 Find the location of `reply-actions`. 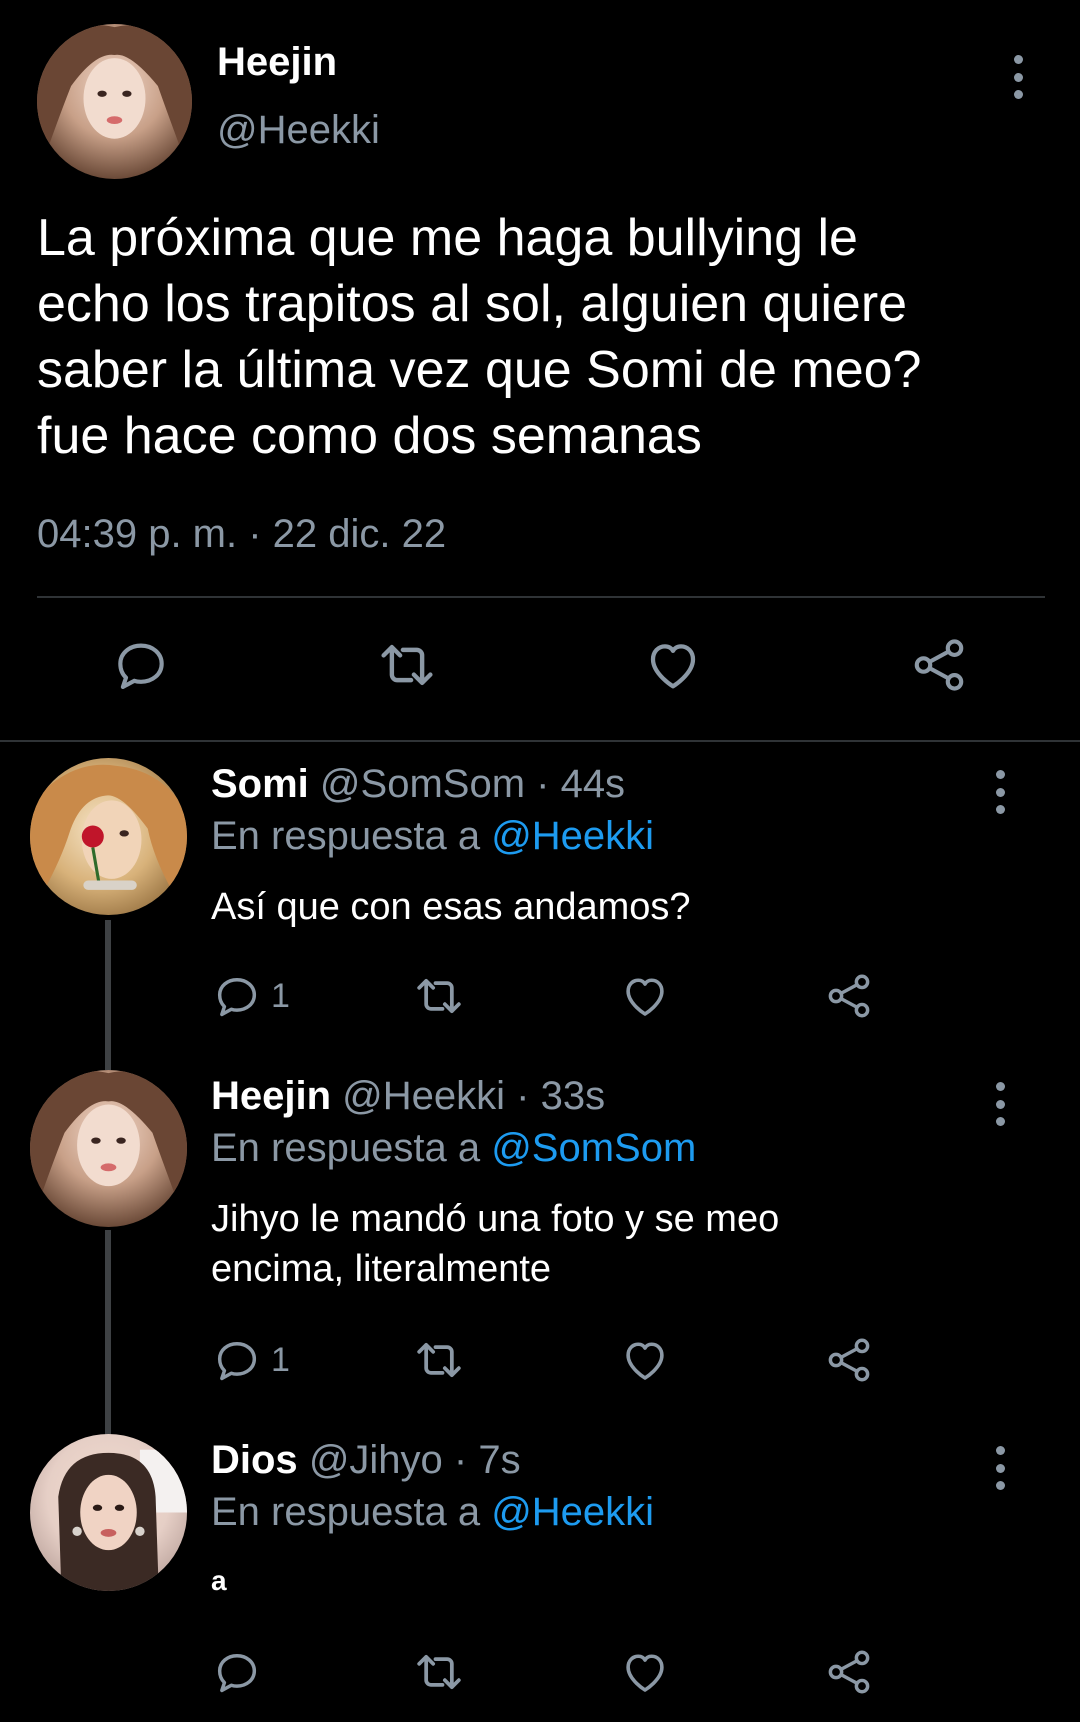

reply-actions is located at coordinates (540, 1672).